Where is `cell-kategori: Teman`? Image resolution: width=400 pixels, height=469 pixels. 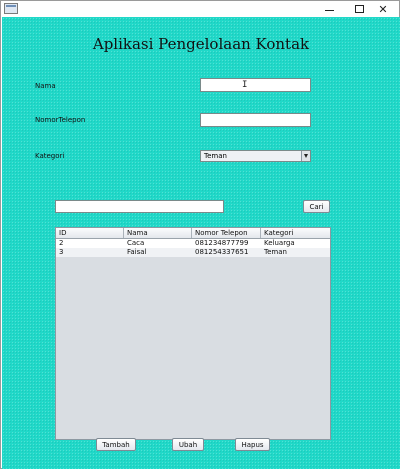 cell-kategori: Teman is located at coordinates (275, 252).